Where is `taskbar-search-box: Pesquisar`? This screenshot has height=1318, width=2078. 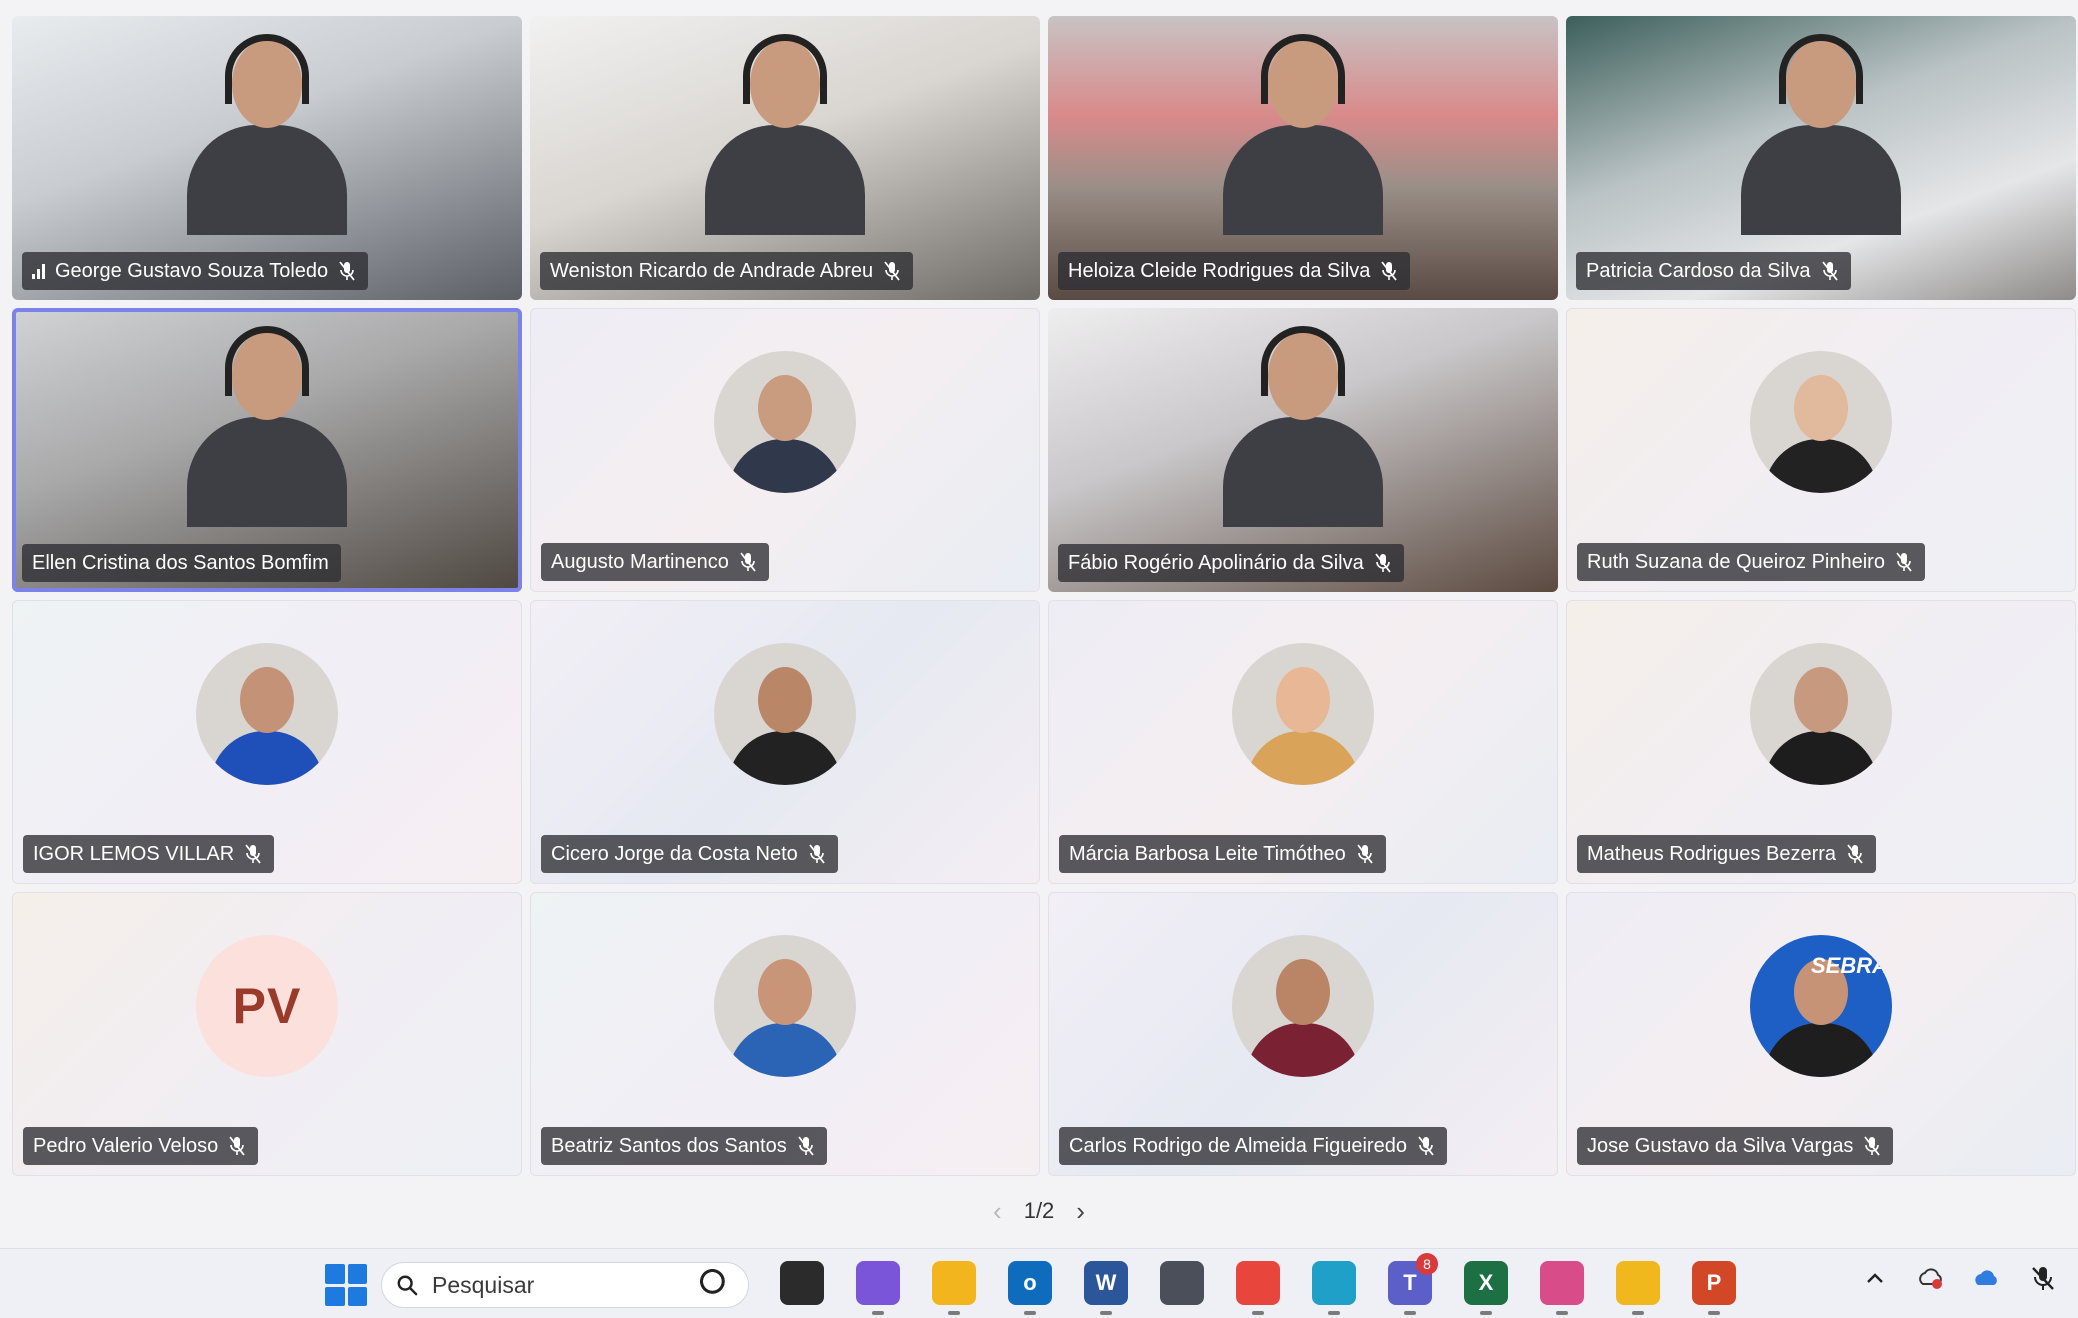 taskbar-search-box: Pesquisar is located at coordinates (565, 1285).